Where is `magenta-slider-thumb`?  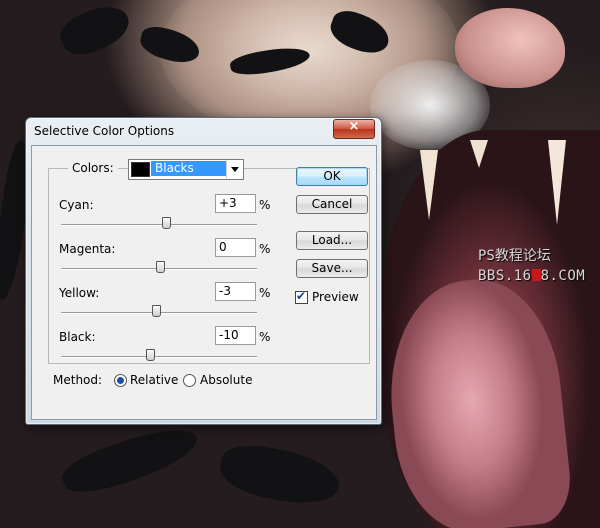 magenta-slider-thumb is located at coordinates (160, 267).